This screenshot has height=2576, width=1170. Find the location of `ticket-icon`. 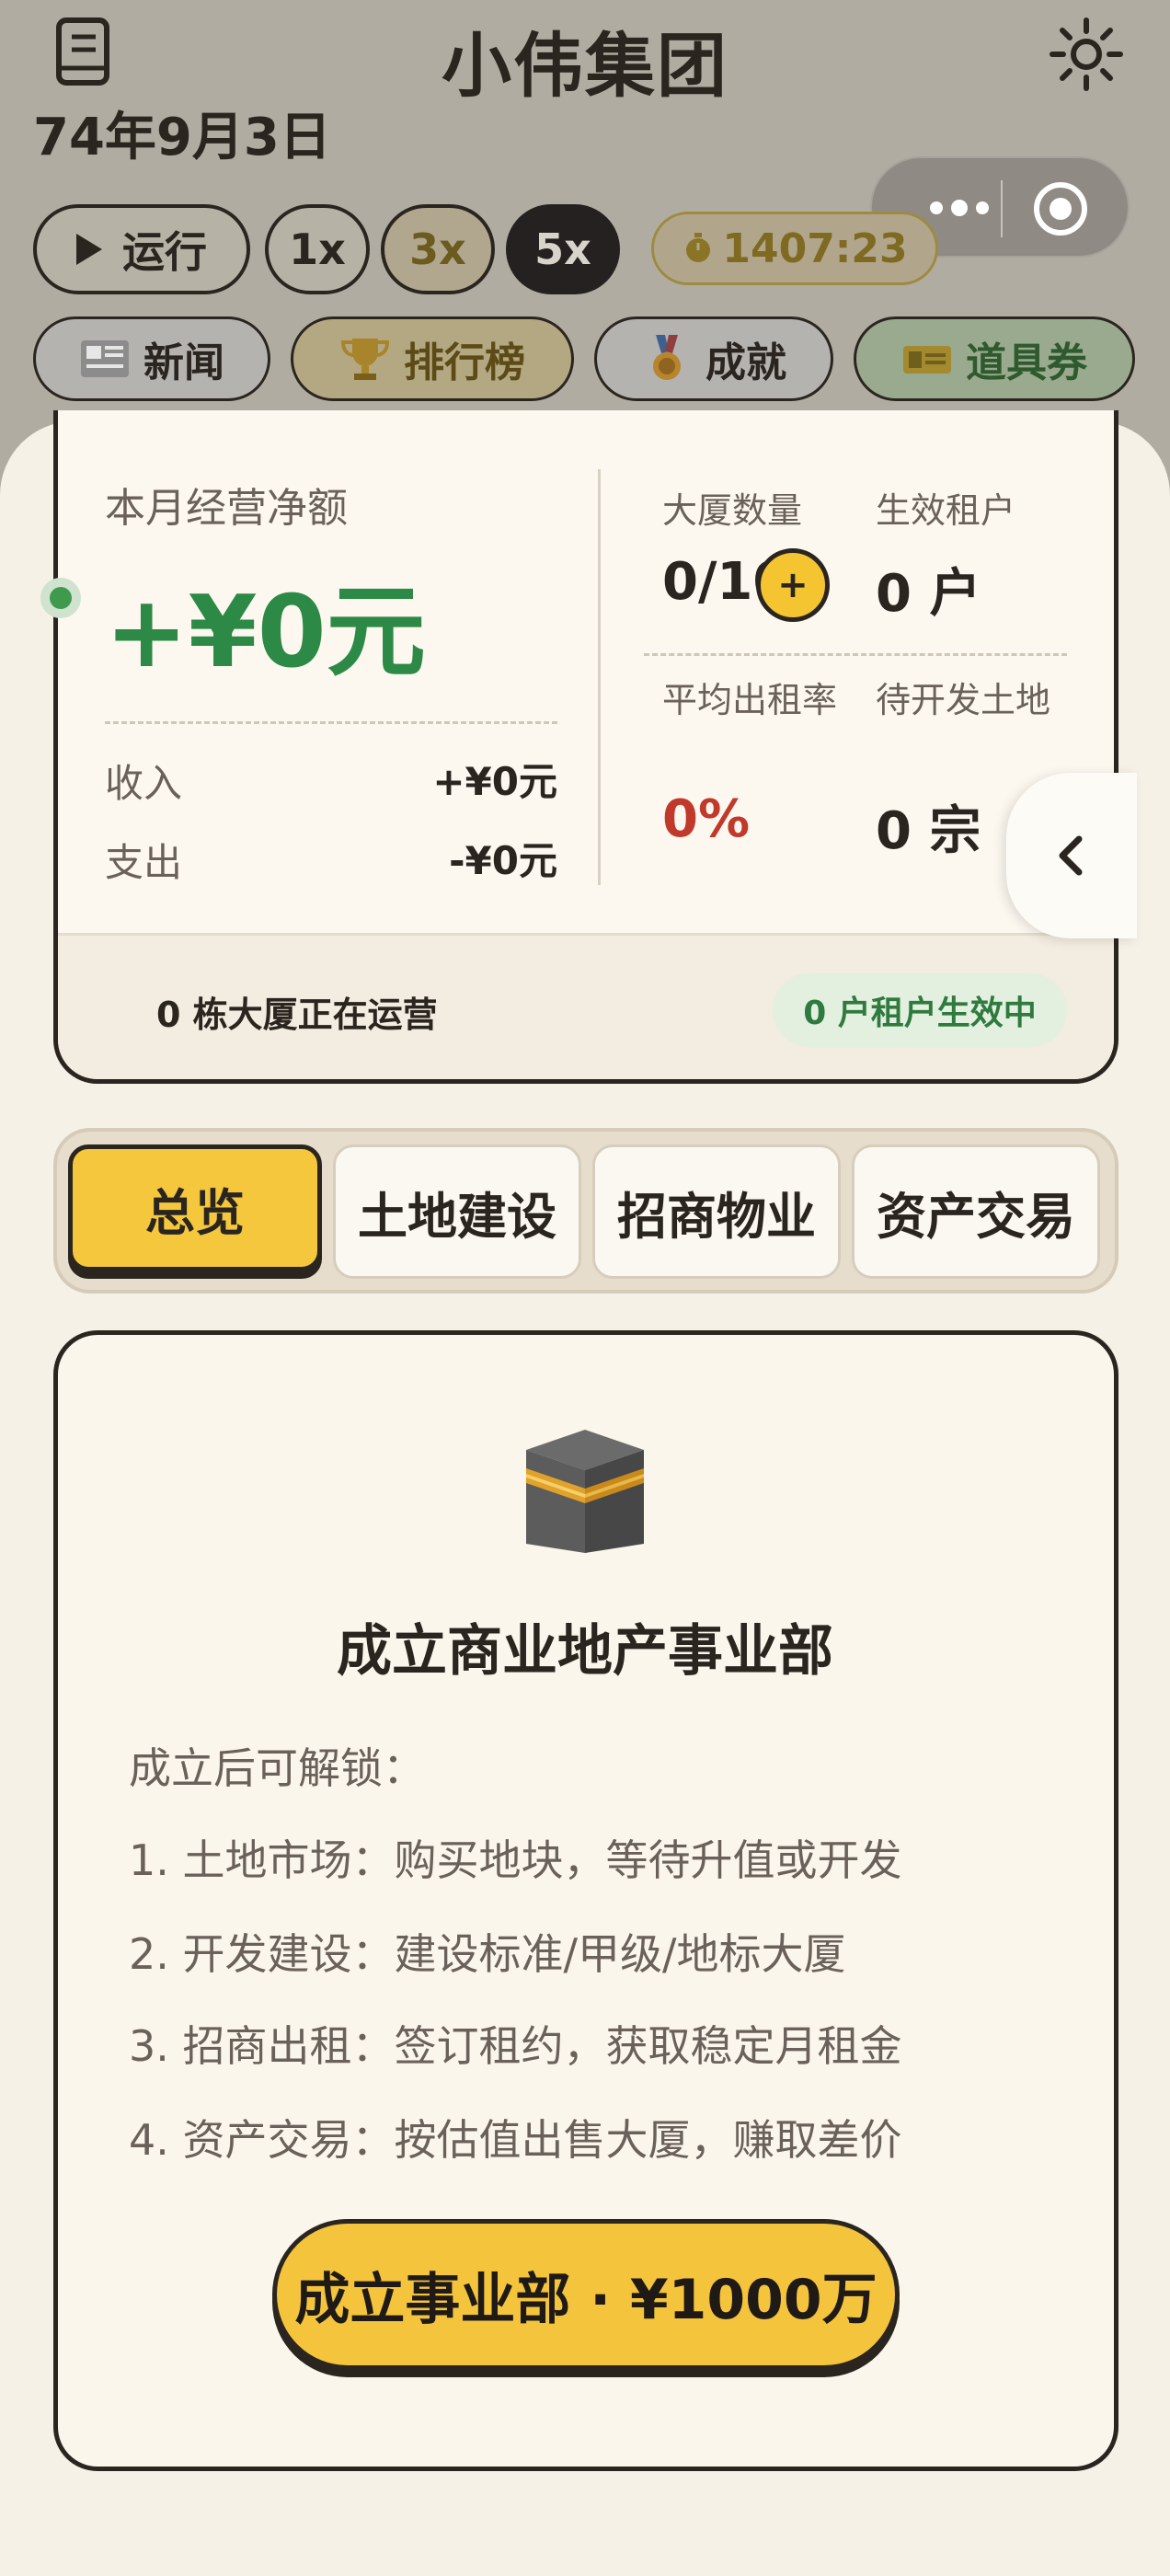

ticket-icon is located at coordinates (927, 360).